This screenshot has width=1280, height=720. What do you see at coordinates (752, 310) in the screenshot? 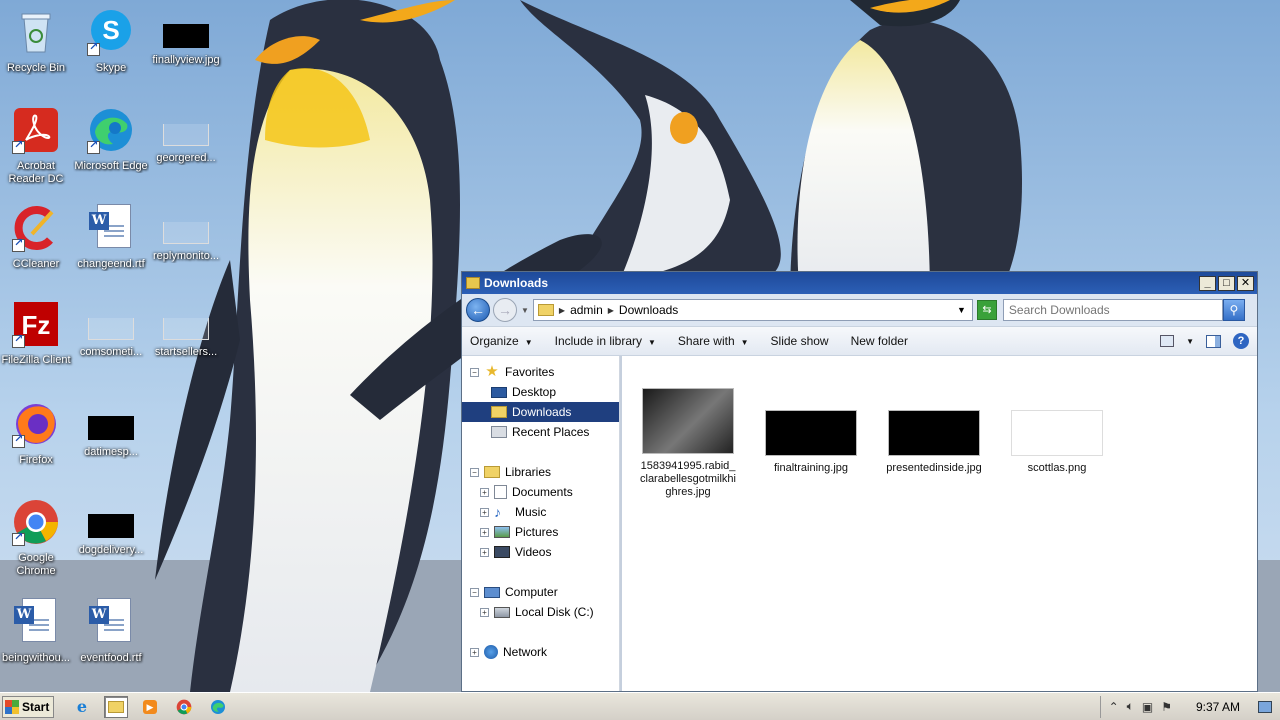
I see `address-bar: ▶ admin ▶ Downloads ▼` at bounding box center [752, 310].